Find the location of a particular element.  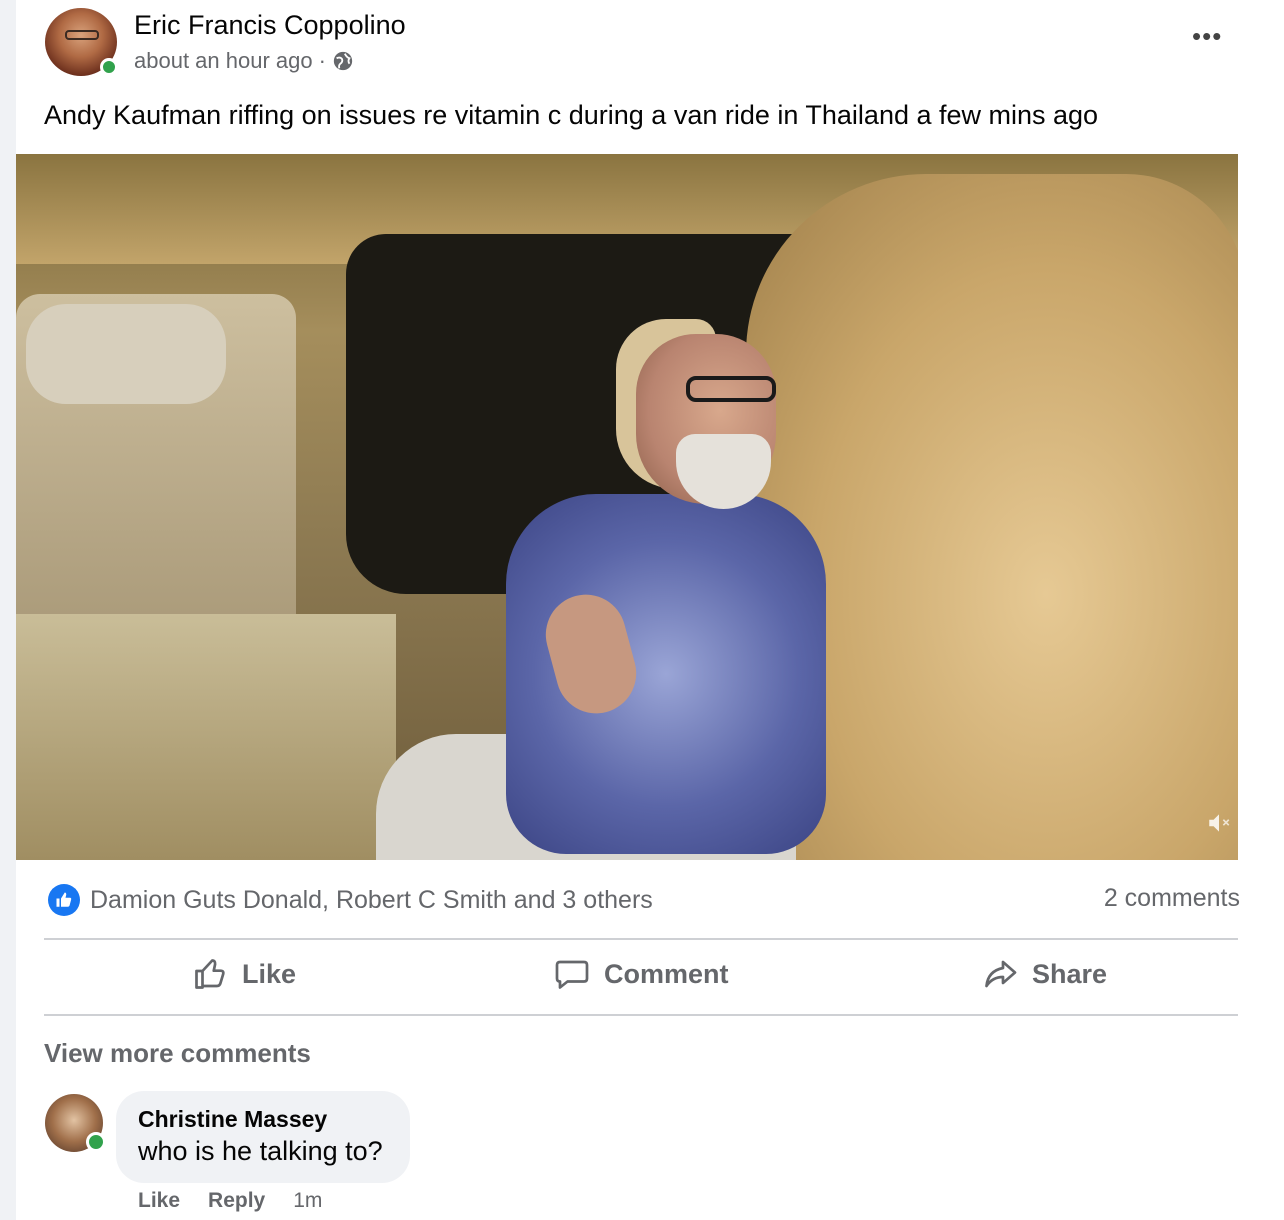

volume-muted-icon is located at coordinates (1219, 823).